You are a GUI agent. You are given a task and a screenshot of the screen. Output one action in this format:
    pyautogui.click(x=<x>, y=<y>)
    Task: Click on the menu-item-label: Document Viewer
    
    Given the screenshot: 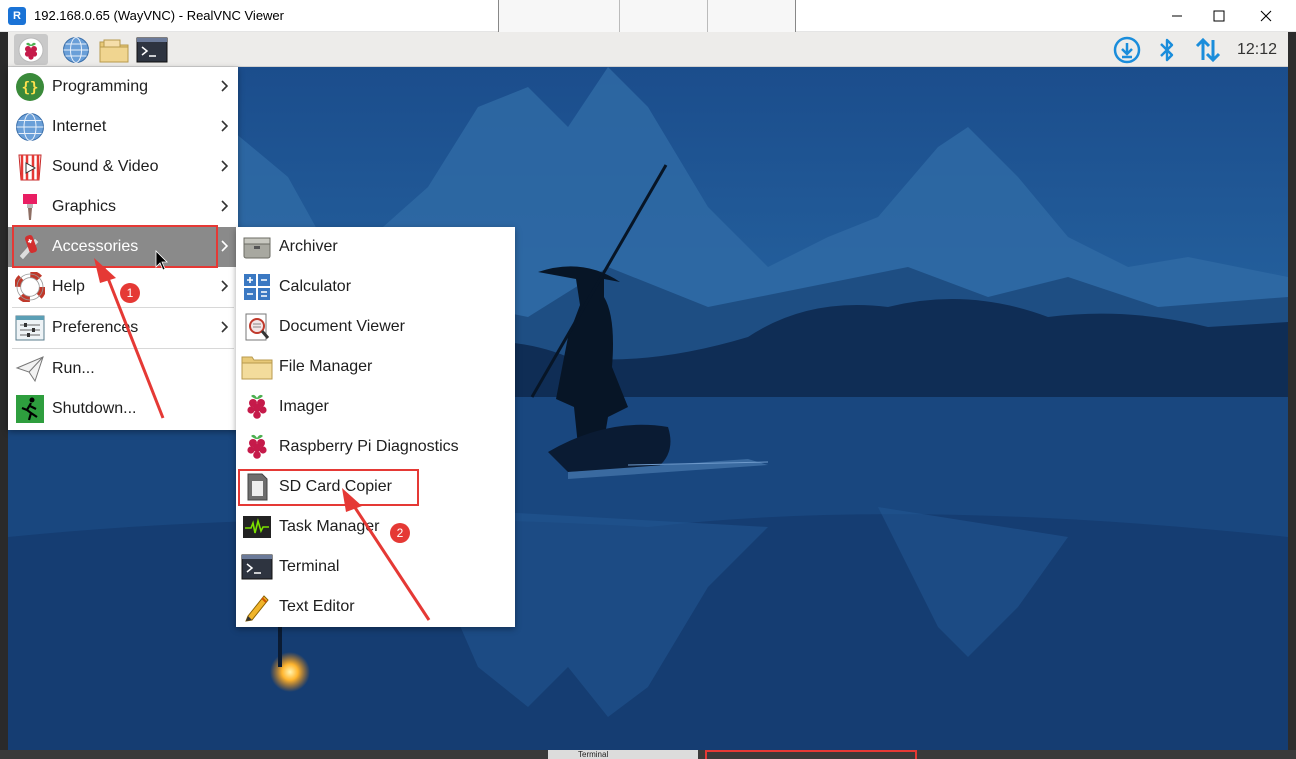 What is the action you would take?
    pyautogui.click(x=342, y=326)
    